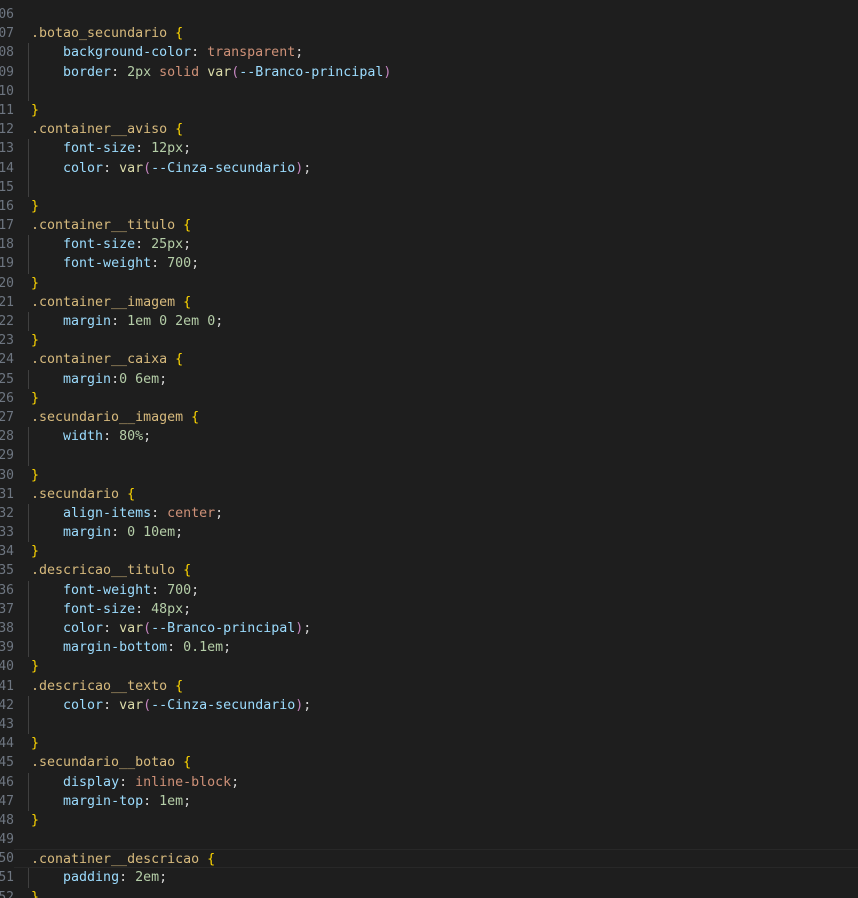 This screenshot has width=858, height=898. What do you see at coordinates (7, 206) in the screenshot?
I see `line-number: 116` at bounding box center [7, 206].